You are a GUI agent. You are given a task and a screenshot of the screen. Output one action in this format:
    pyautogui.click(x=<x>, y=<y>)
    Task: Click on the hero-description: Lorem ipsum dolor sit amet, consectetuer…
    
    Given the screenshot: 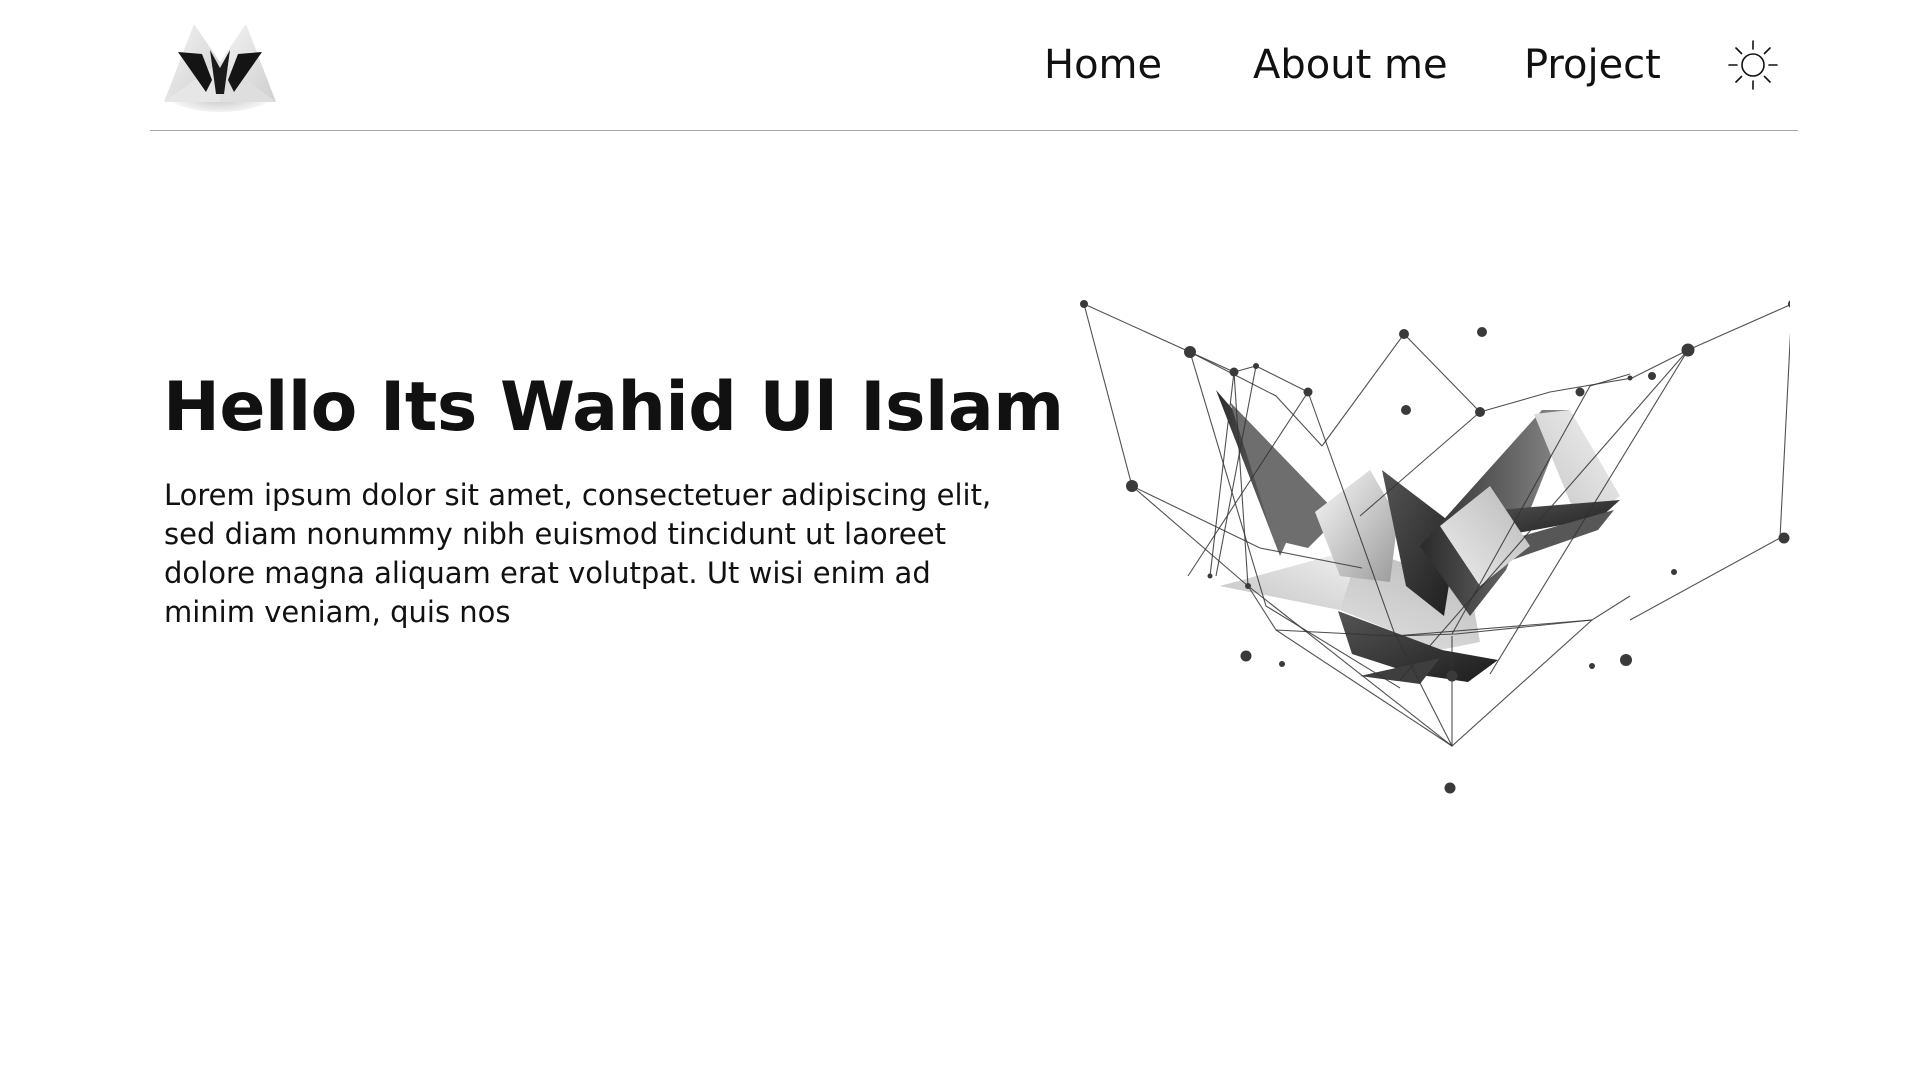 What is the action you would take?
    pyautogui.click(x=578, y=553)
    